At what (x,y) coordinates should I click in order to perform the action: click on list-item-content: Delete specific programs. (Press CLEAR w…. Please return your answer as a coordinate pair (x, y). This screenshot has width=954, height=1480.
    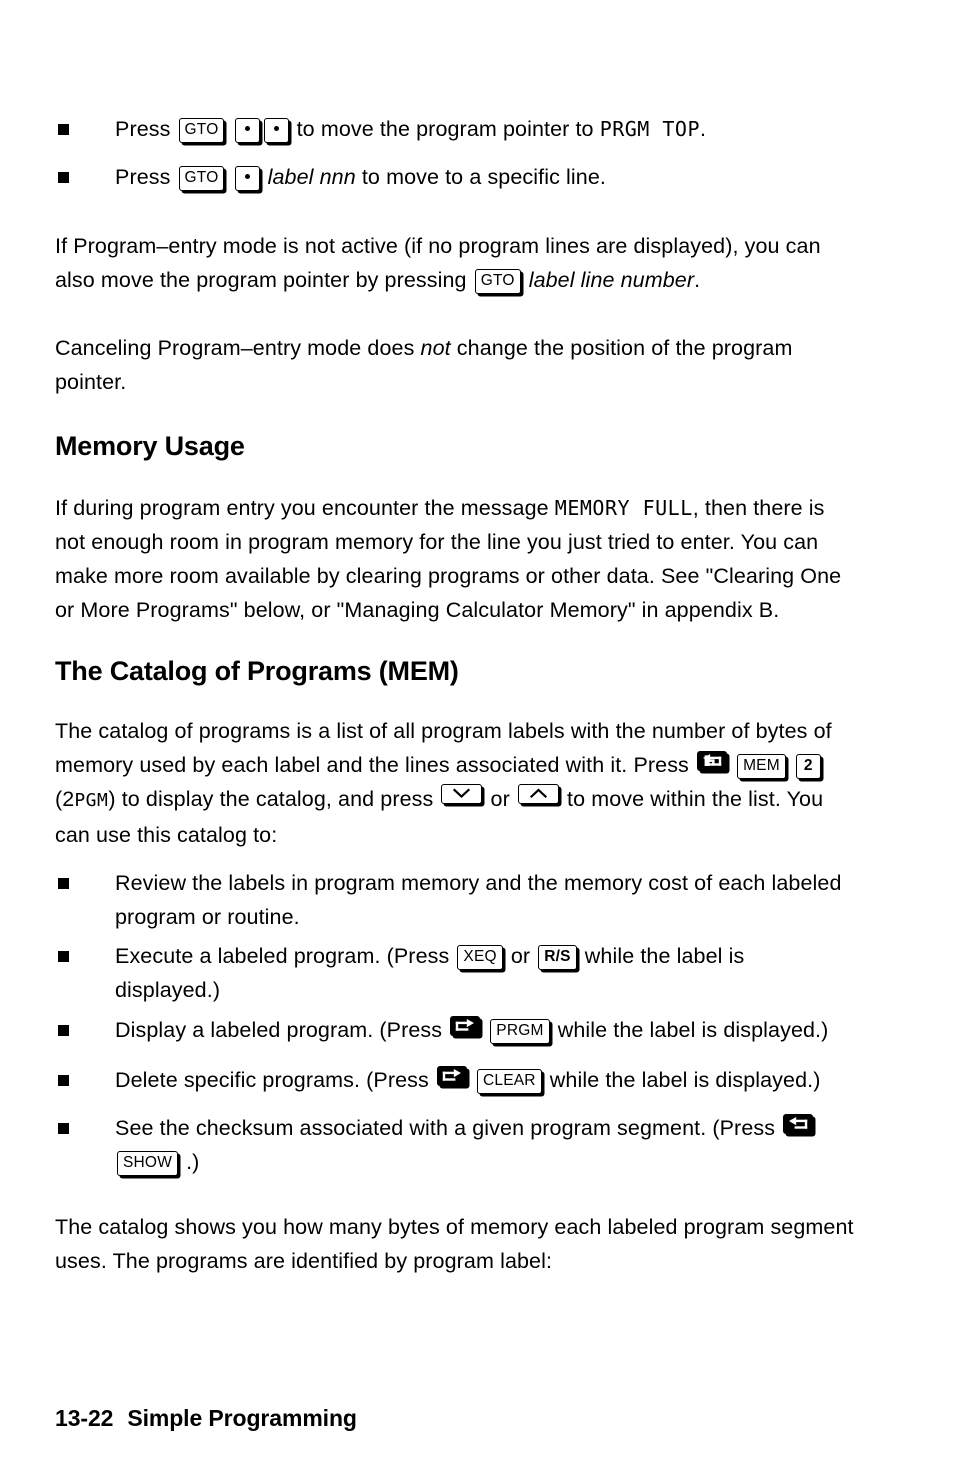
    Looking at the image, I should click on (485, 1080).